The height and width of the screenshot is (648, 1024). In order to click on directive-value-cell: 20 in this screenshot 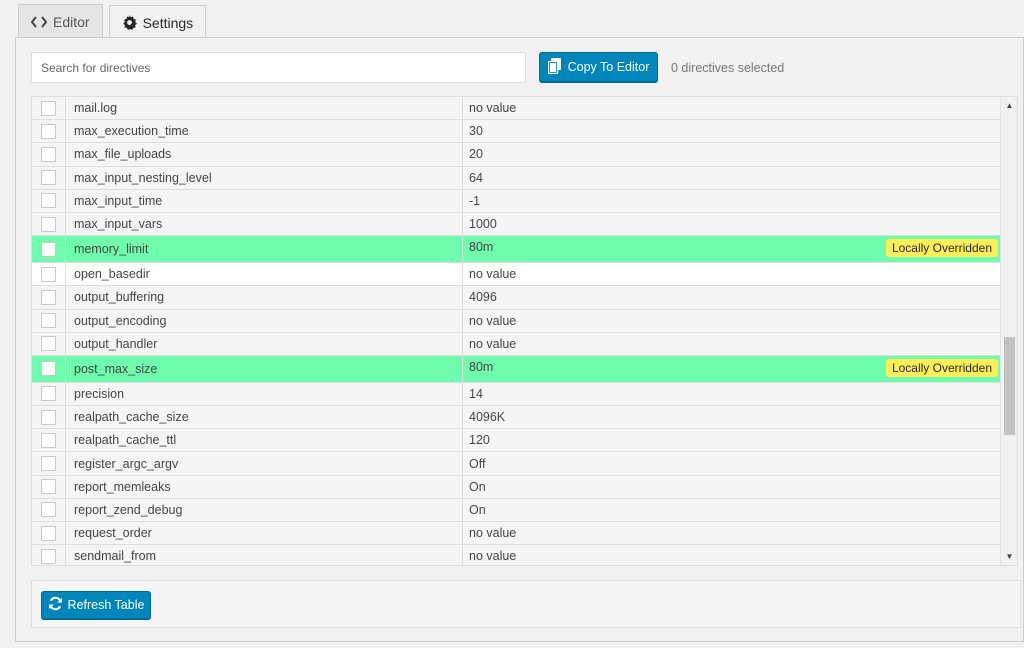, I will do `click(732, 154)`.